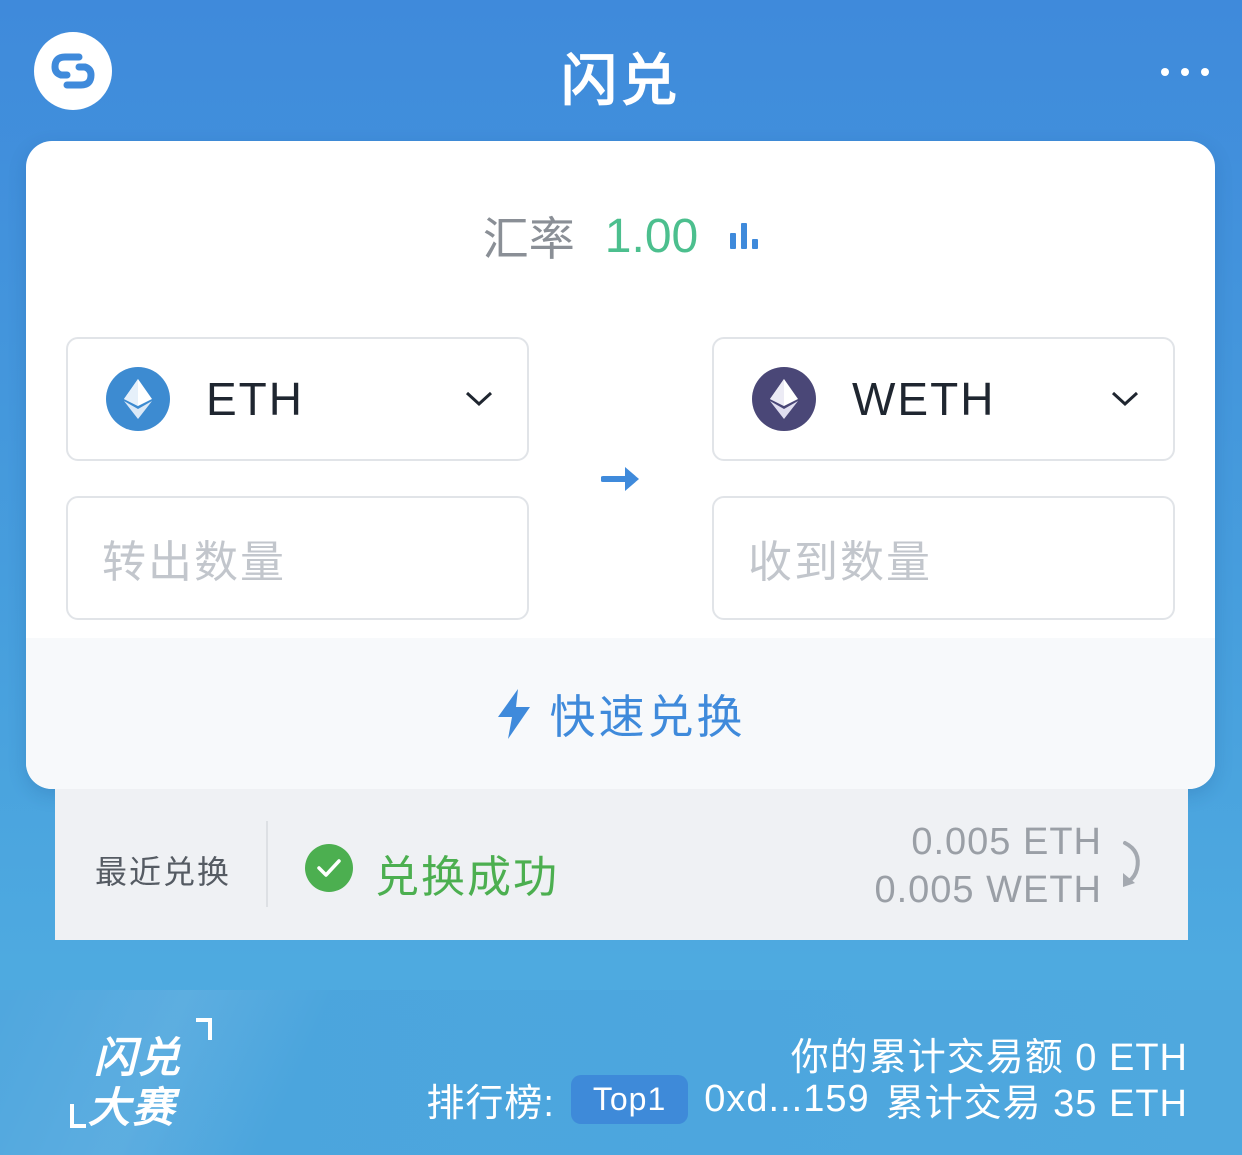  Describe the element at coordinates (784, 399) in the screenshot. I see `weth-token-icon` at that location.